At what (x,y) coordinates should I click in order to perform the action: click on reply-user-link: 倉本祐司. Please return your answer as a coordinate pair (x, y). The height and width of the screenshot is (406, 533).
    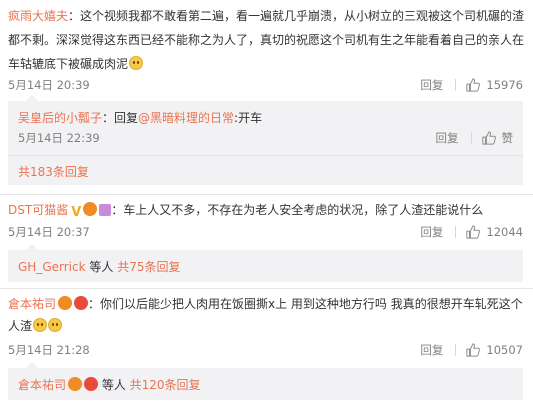
    Looking at the image, I should click on (42, 385).